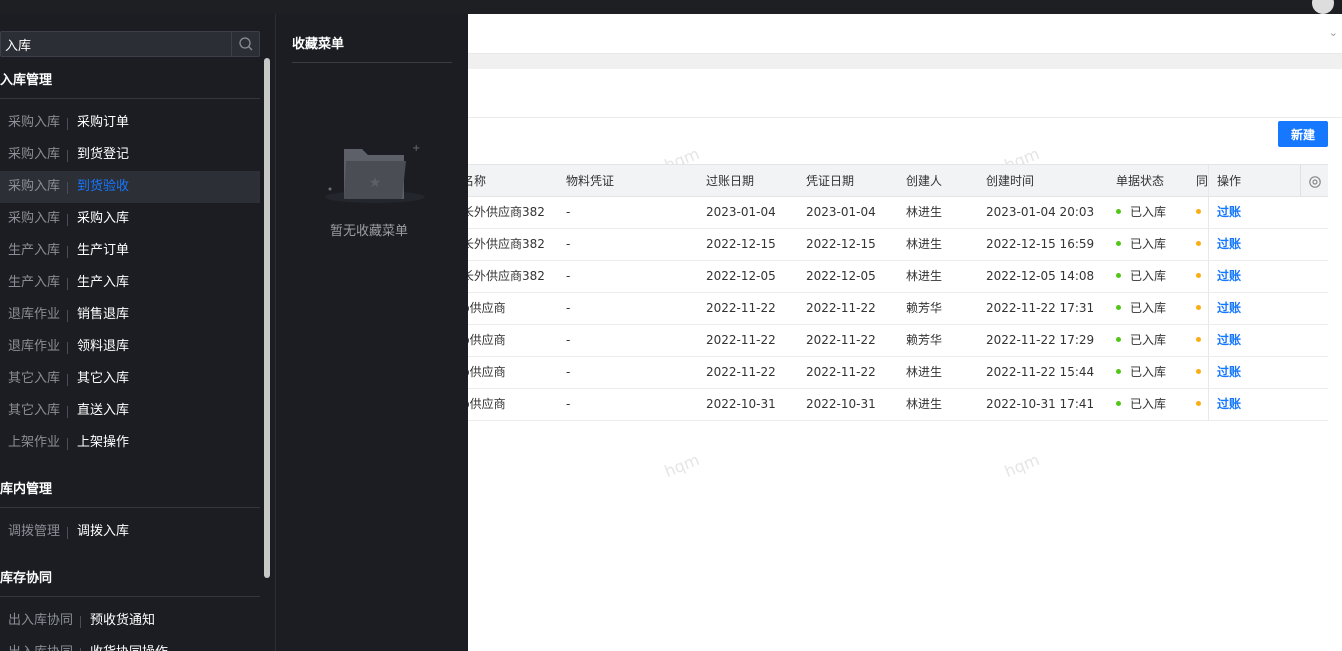 The width and height of the screenshot is (1342, 651). What do you see at coordinates (741, 212) in the screenshot?
I see `cell-post-date: 2023-01-04` at bounding box center [741, 212].